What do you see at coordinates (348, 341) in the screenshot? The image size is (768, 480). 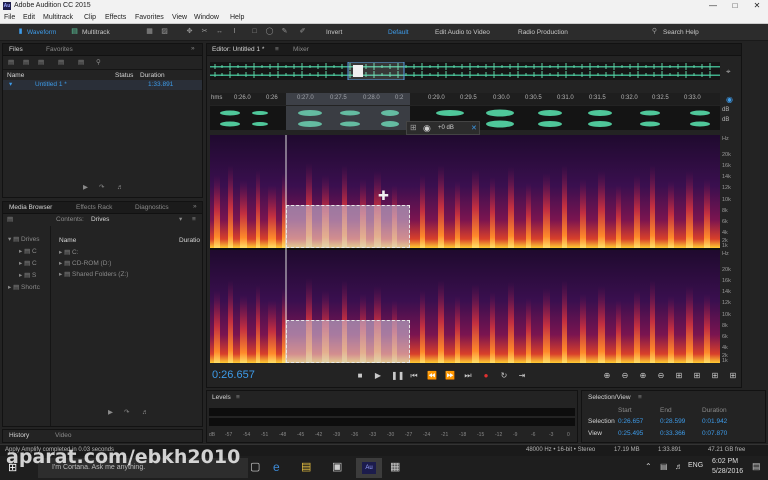 I see `spectral-selection-bottom` at bounding box center [348, 341].